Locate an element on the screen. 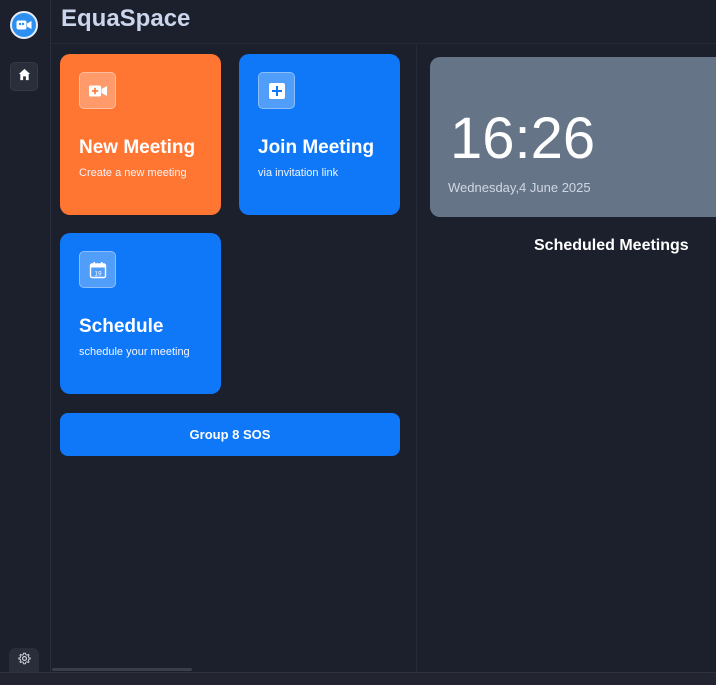 Image resolution: width=716 pixels, height=685 pixels. home-icon is located at coordinates (24, 77).